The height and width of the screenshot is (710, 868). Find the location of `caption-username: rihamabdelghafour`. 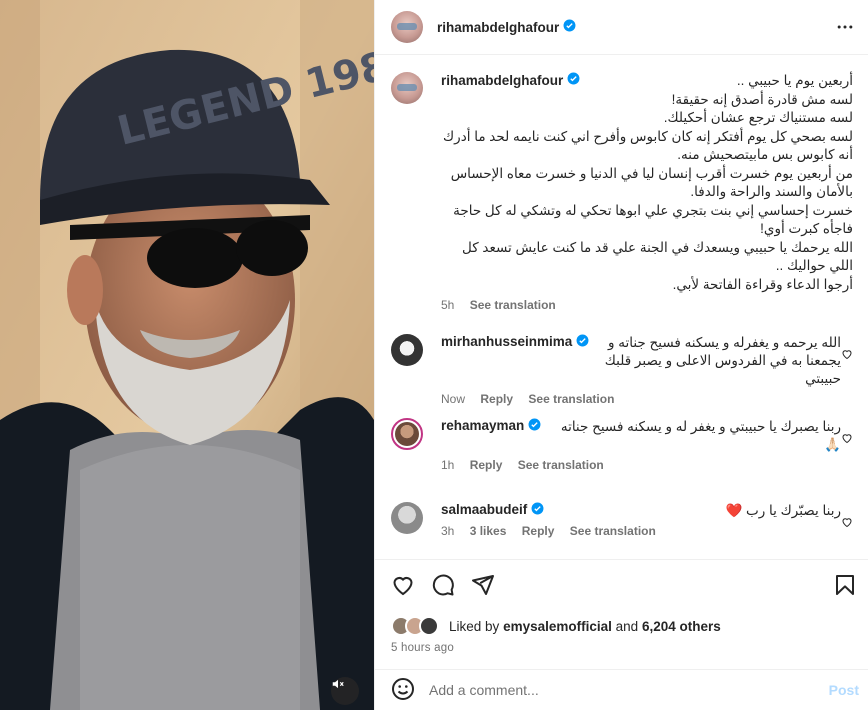

caption-username: rihamabdelghafour is located at coordinates (502, 81).